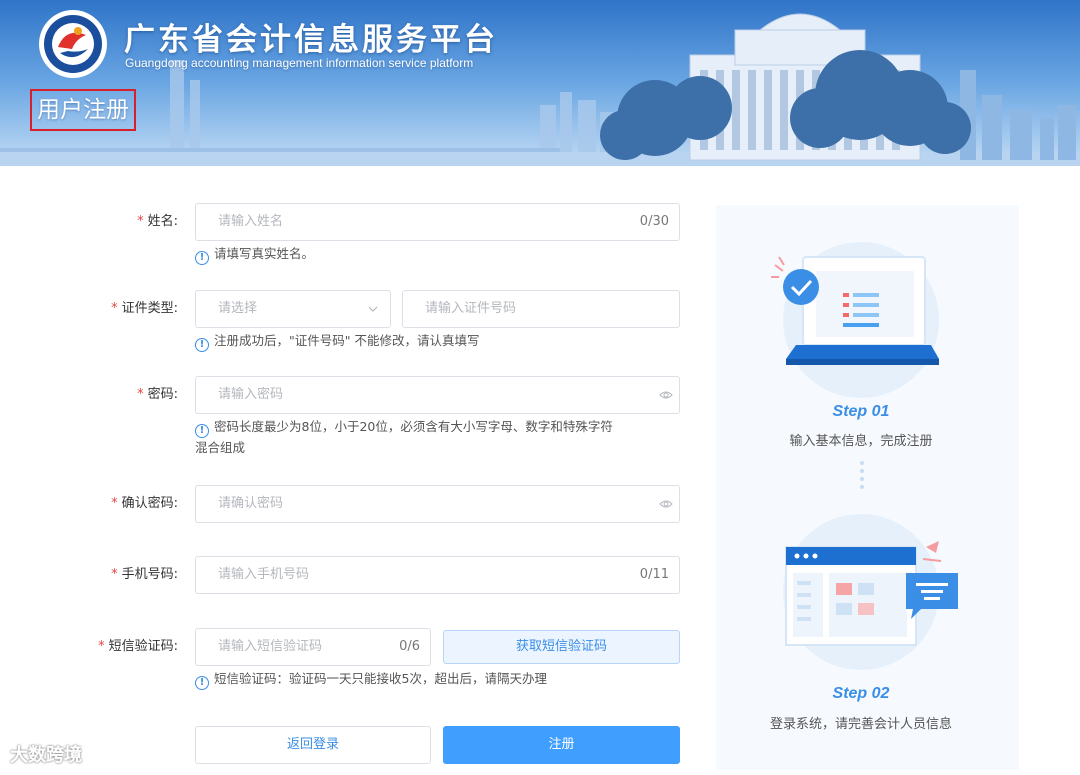 This screenshot has width=1080, height=775. What do you see at coordinates (409, 646) in the screenshot?
I see `sms-code-counter: 0/6` at bounding box center [409, 646].